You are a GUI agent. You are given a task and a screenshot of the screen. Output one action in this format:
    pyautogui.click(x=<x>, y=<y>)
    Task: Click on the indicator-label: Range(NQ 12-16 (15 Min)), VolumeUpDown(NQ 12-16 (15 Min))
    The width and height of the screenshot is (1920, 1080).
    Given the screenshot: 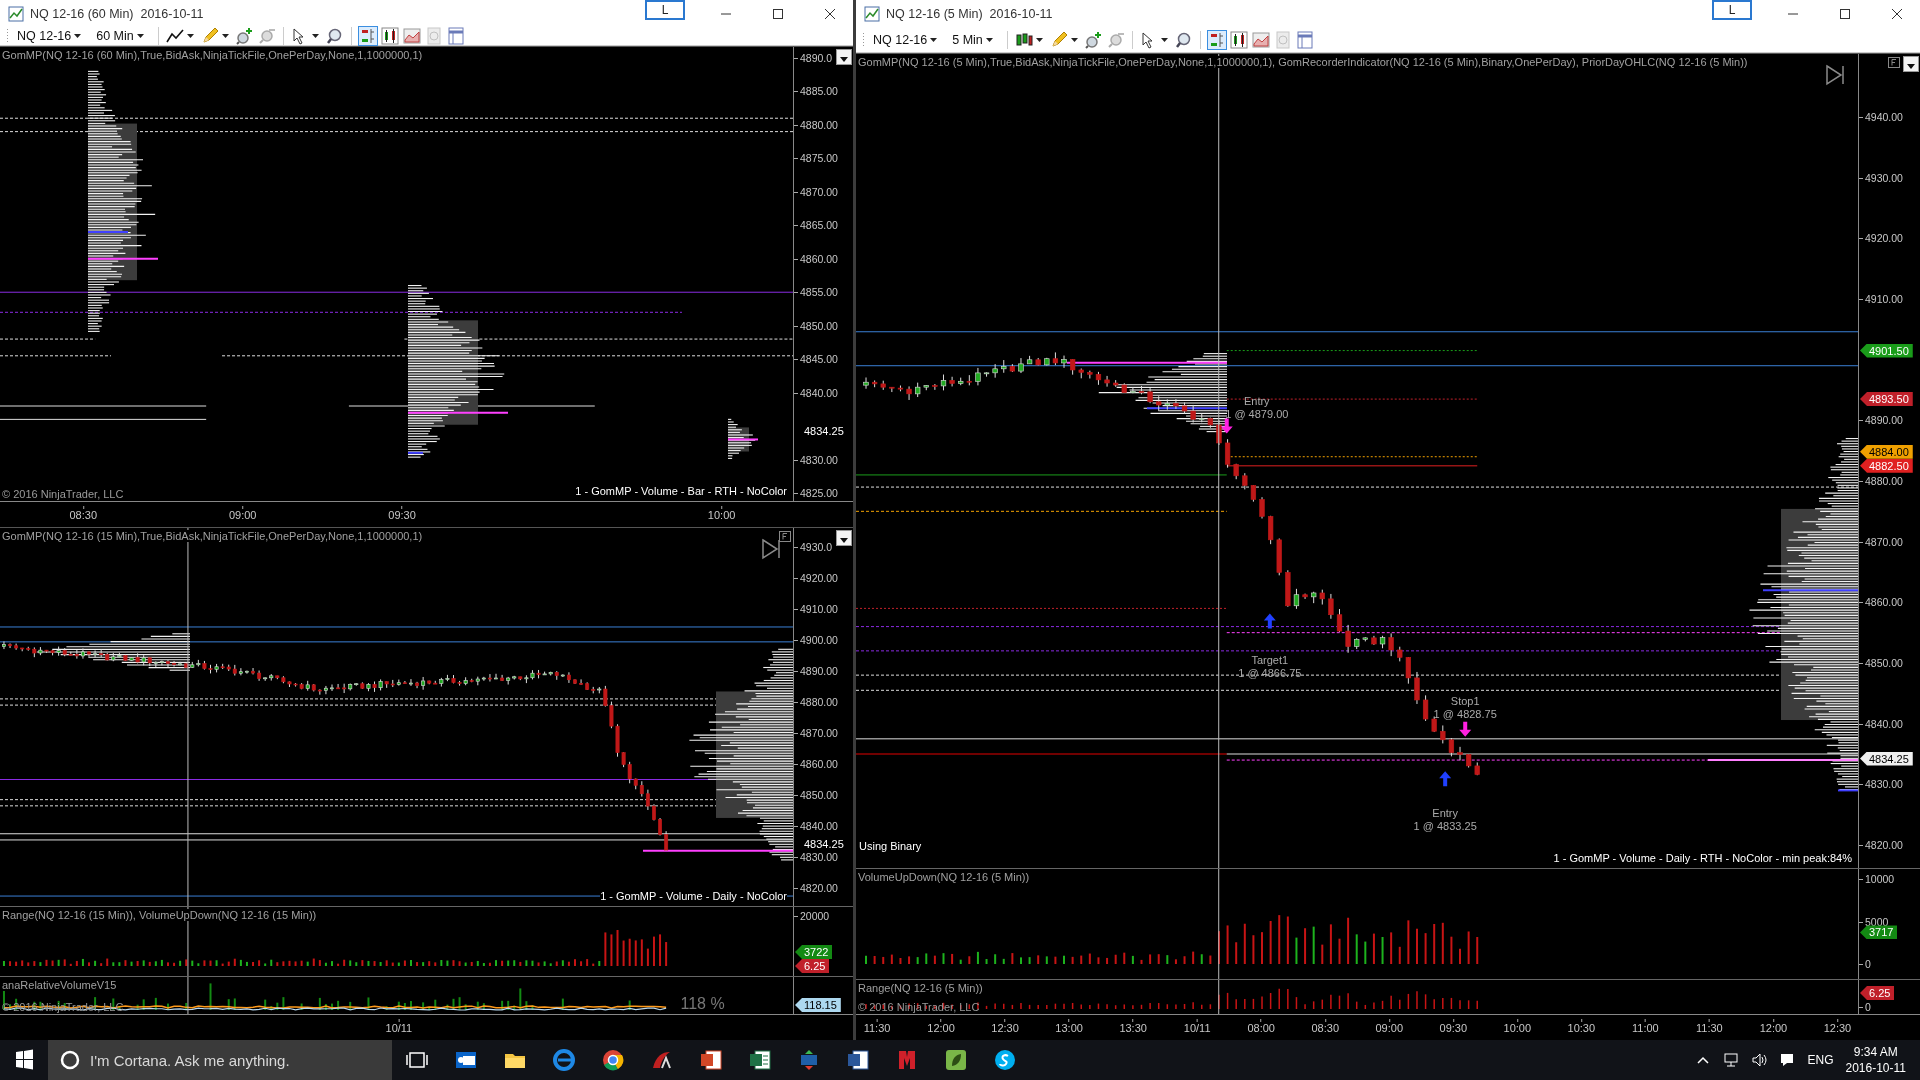 What is the action you would take?
    pyautogui.click(x=159, y=915)
    